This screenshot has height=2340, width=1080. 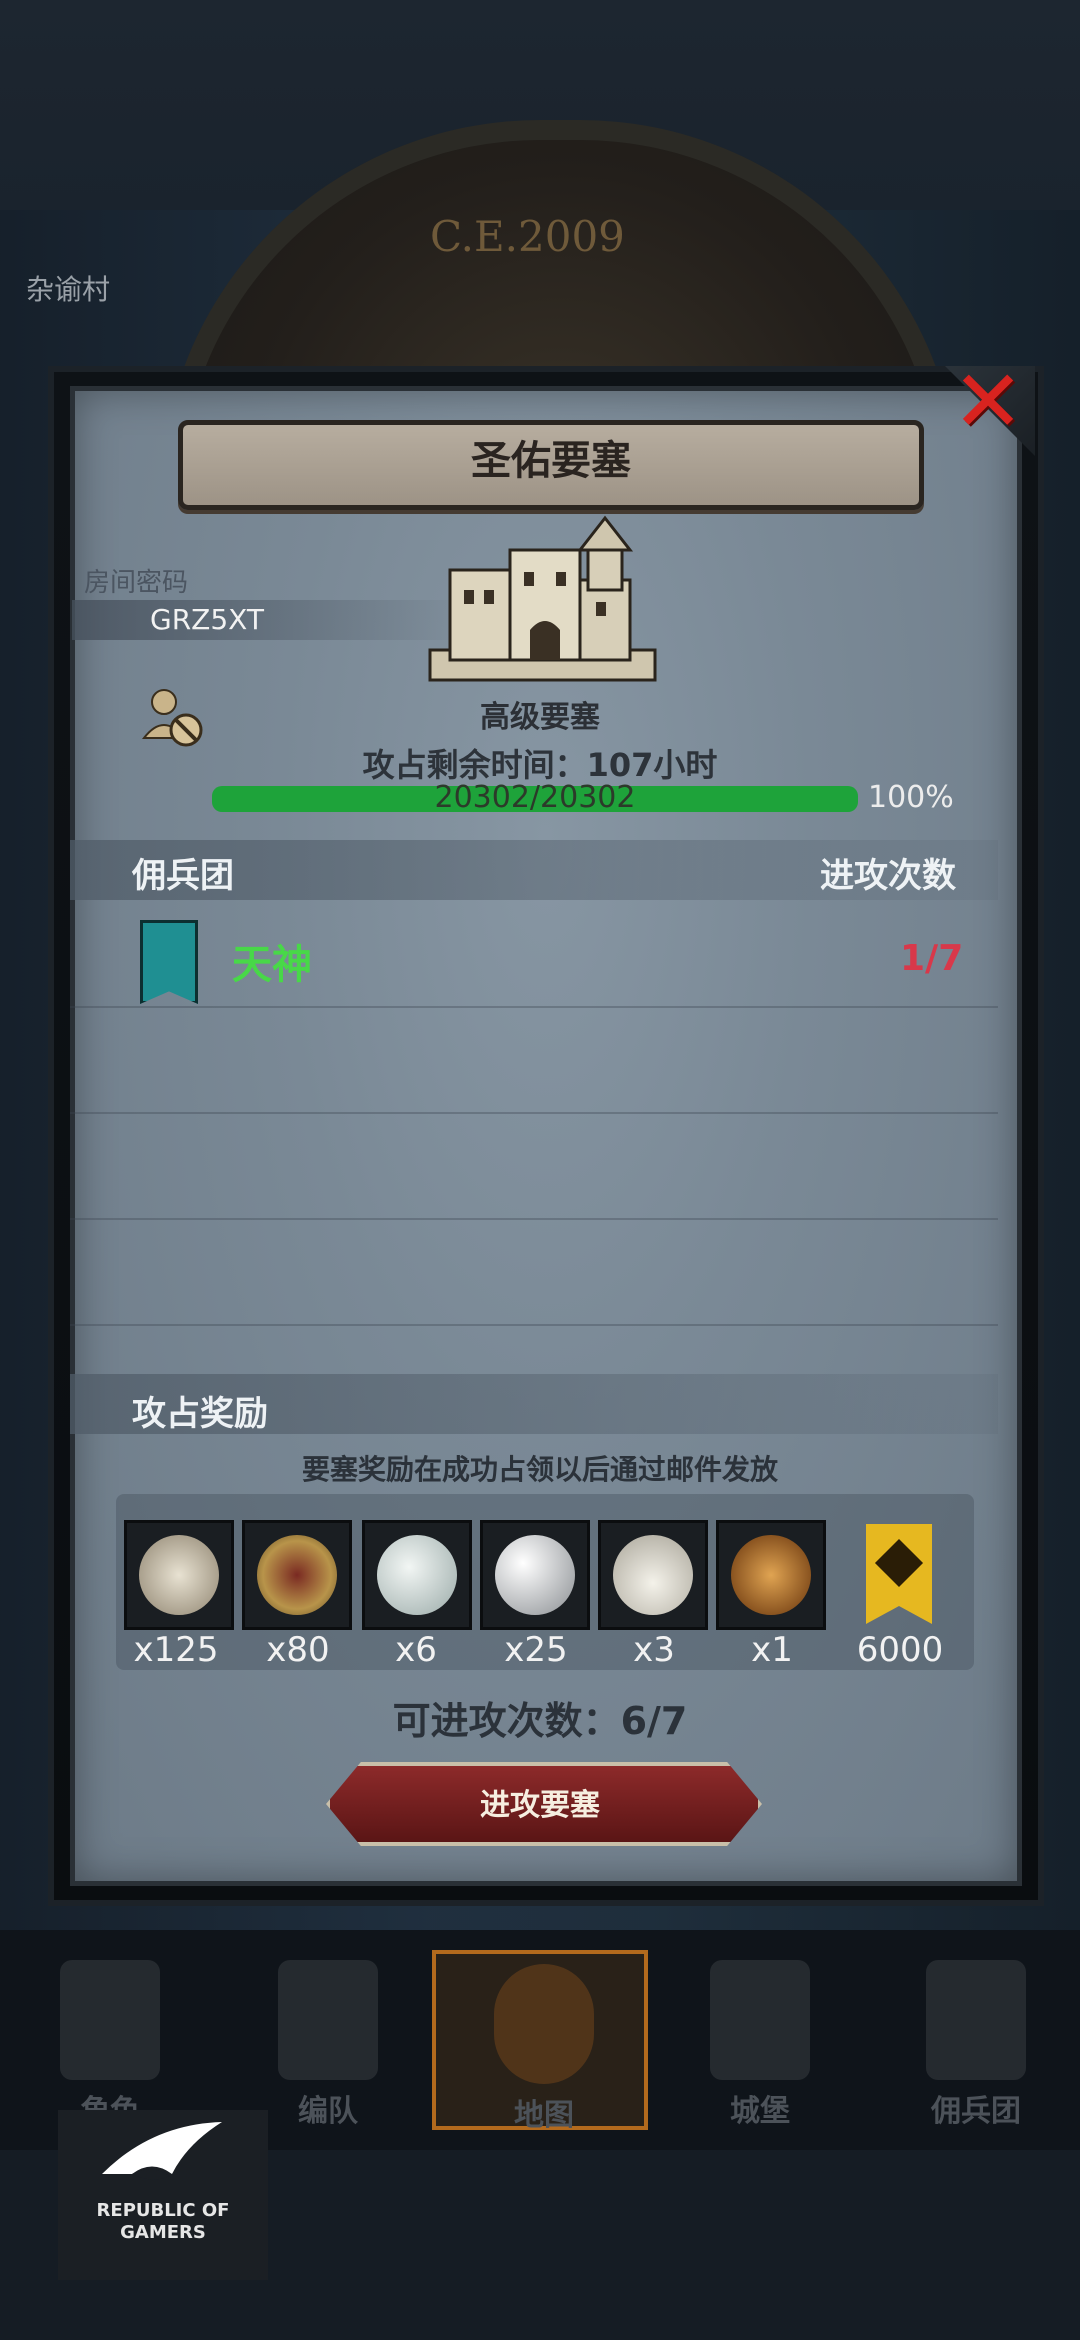 What do you see at coordinates (535, 797) in the screenshot?
I see `hp-value: 20302/20302` at bounding box center [535, 797].